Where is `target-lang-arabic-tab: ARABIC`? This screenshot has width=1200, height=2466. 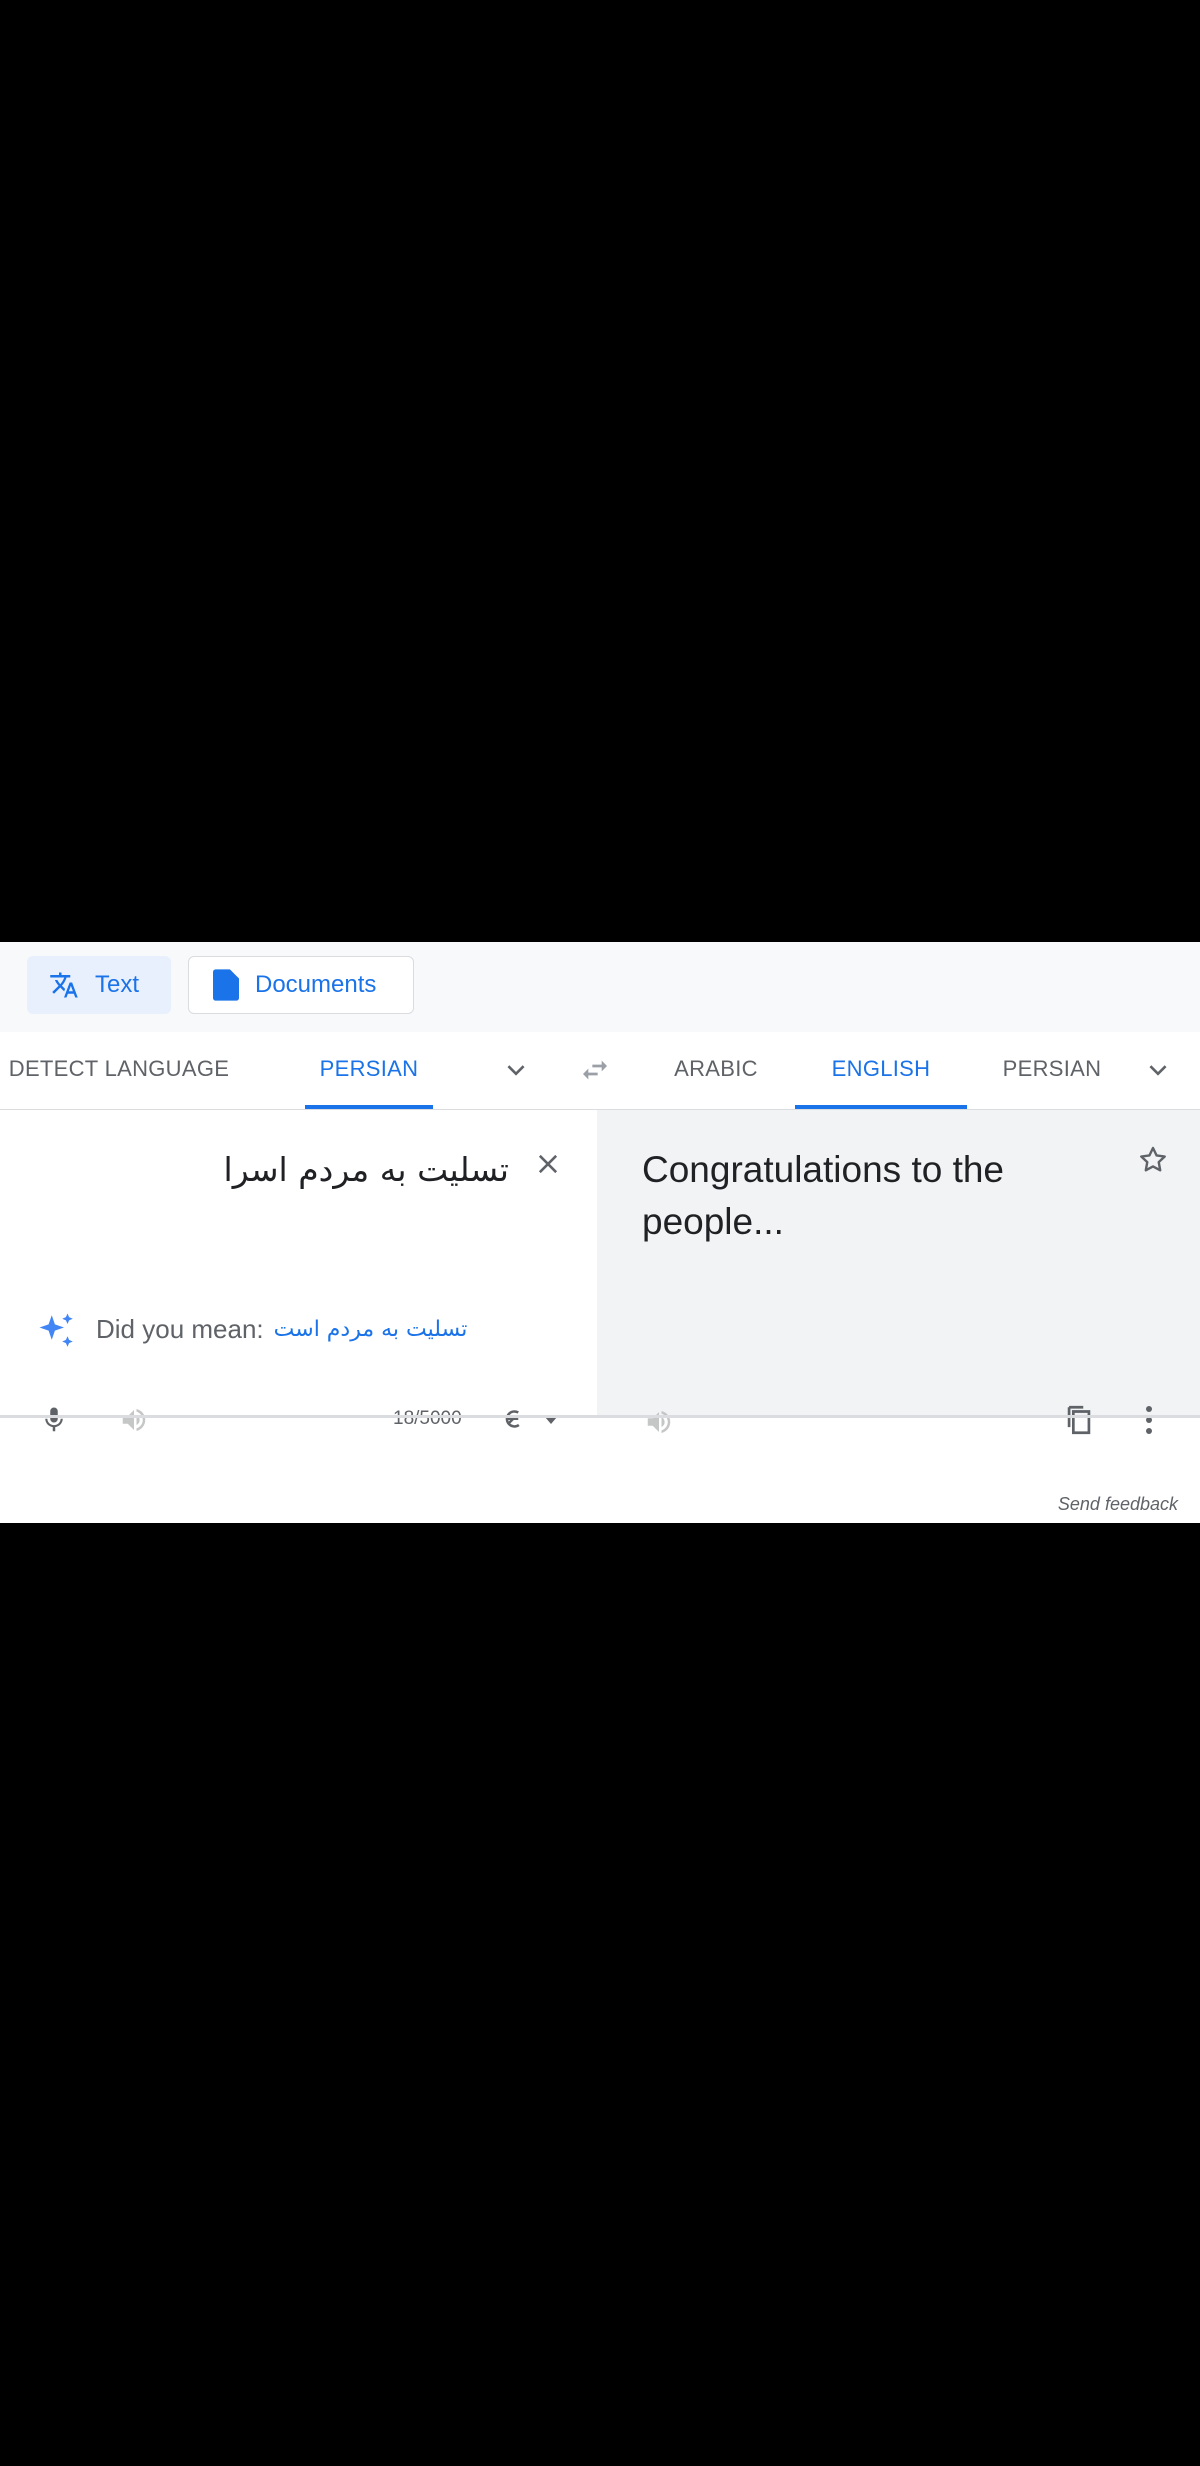
target-lang-arabic-tab: ARABIC is located at coordinates (716, 1070).